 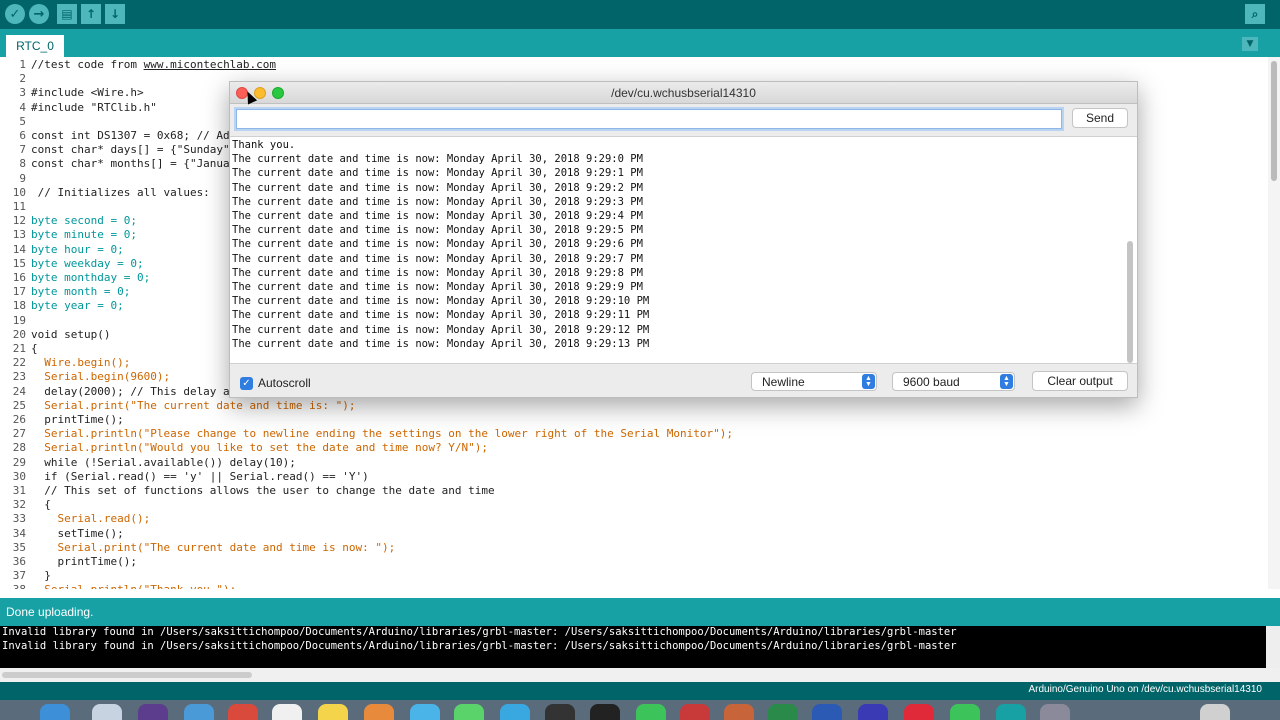 What do you see at coordinates (651, 712) in the screenshot?
I see `line-icon` at bounding box center [651, 712].